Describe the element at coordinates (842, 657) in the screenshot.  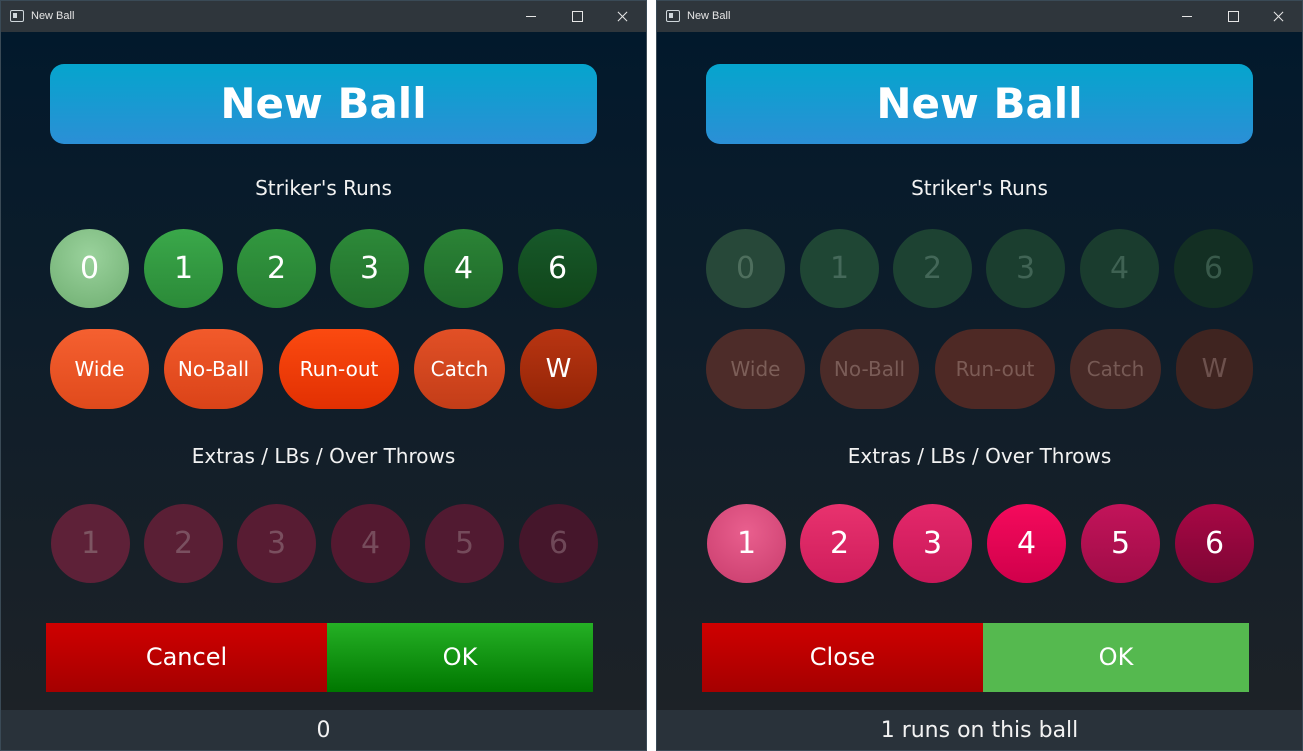
I see `close-button: Close` at that location.